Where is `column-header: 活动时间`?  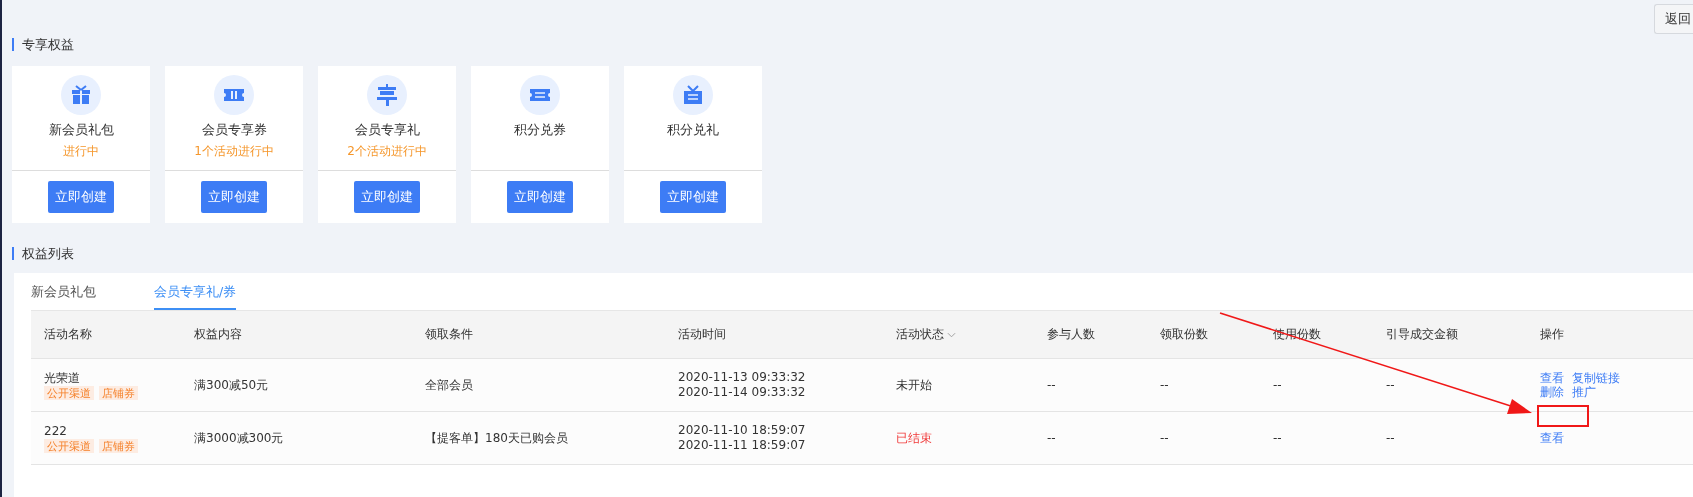 column-header: 活动时间 is located at coordinates (702, 334).